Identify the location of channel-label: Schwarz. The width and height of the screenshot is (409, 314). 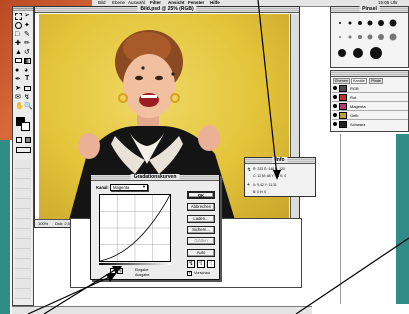
(358, 124).